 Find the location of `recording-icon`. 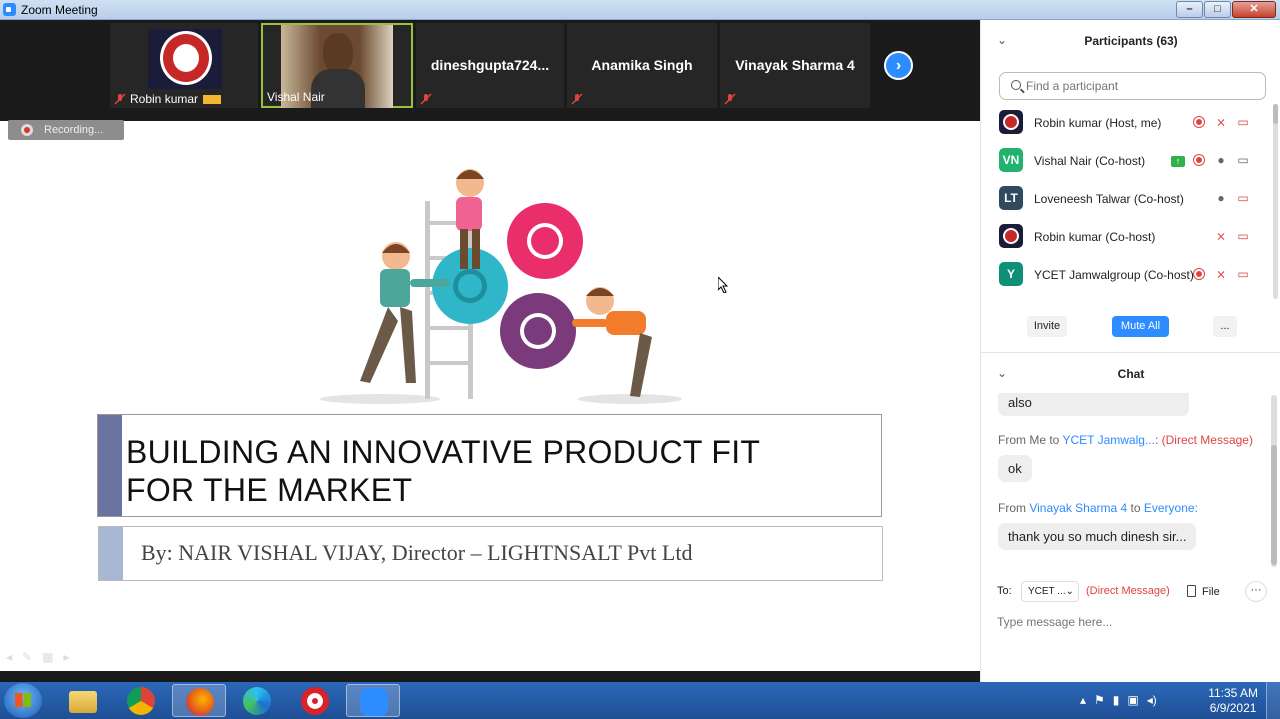

recording-icon is located at coordinates (1199, 160).